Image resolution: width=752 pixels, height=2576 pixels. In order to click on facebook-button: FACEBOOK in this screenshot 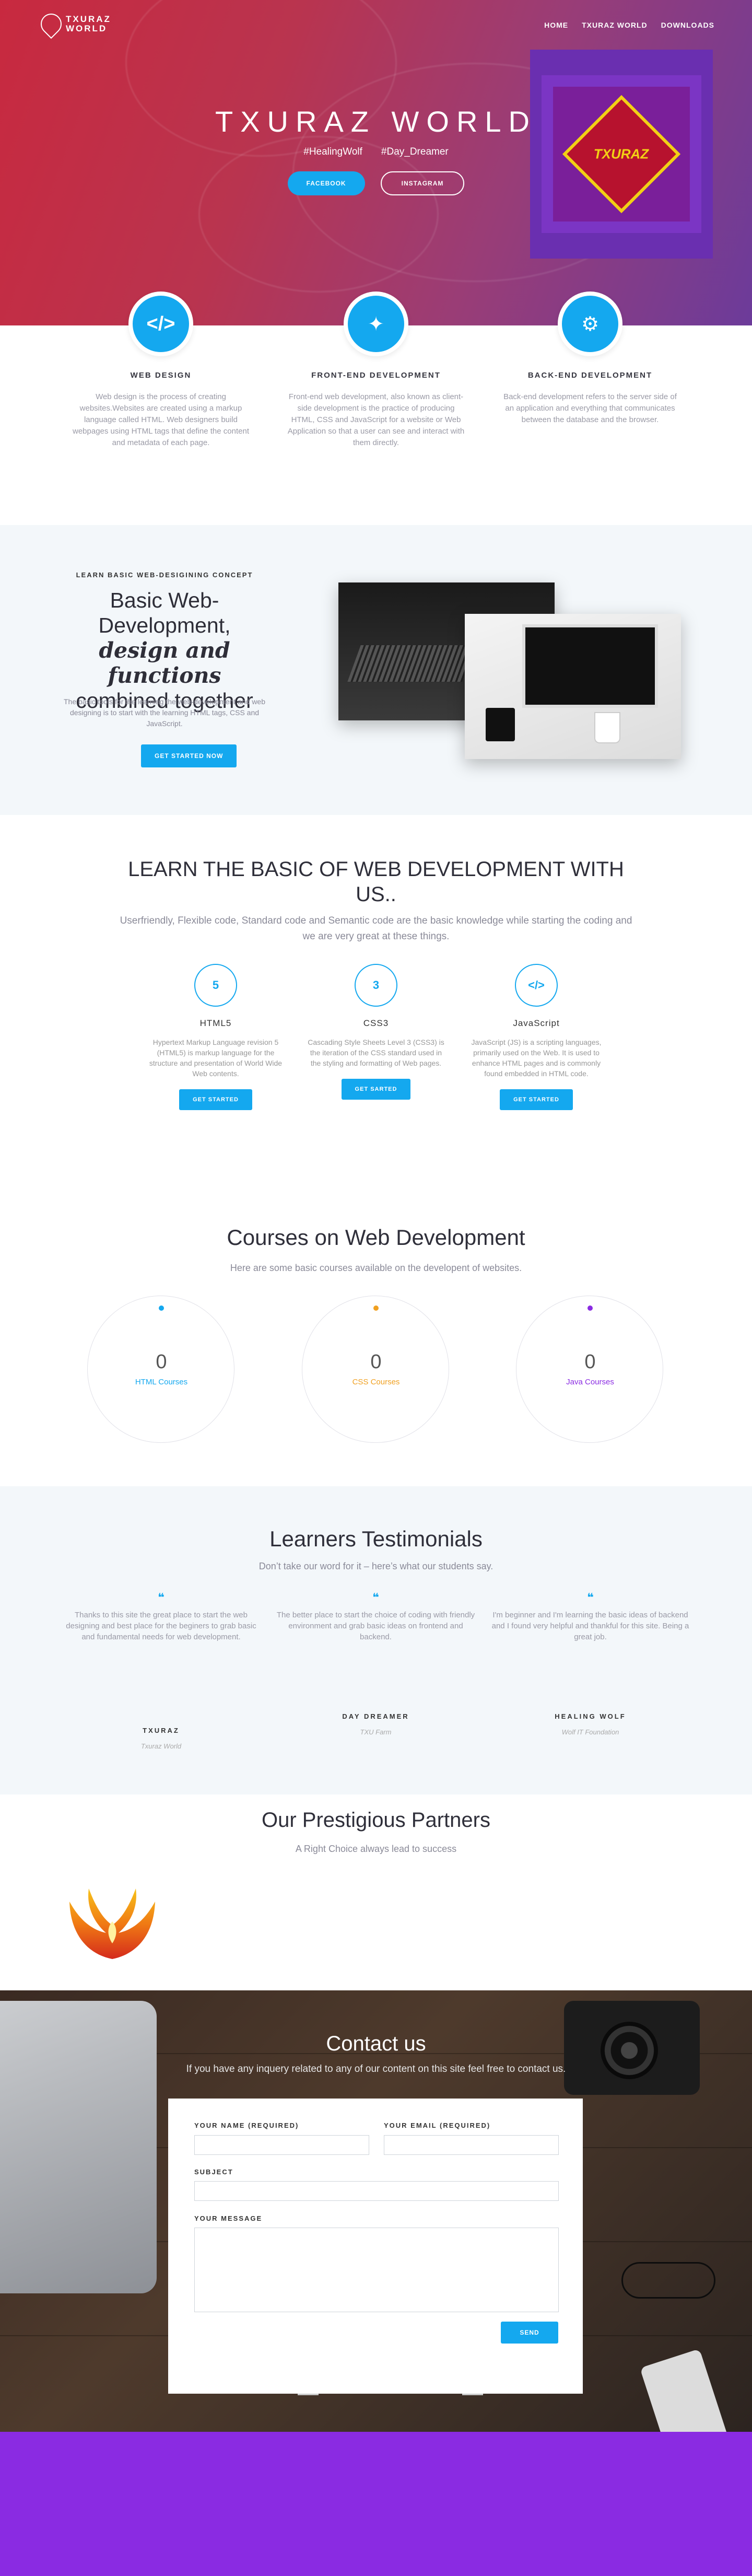, I will do `click(326, 183)`.